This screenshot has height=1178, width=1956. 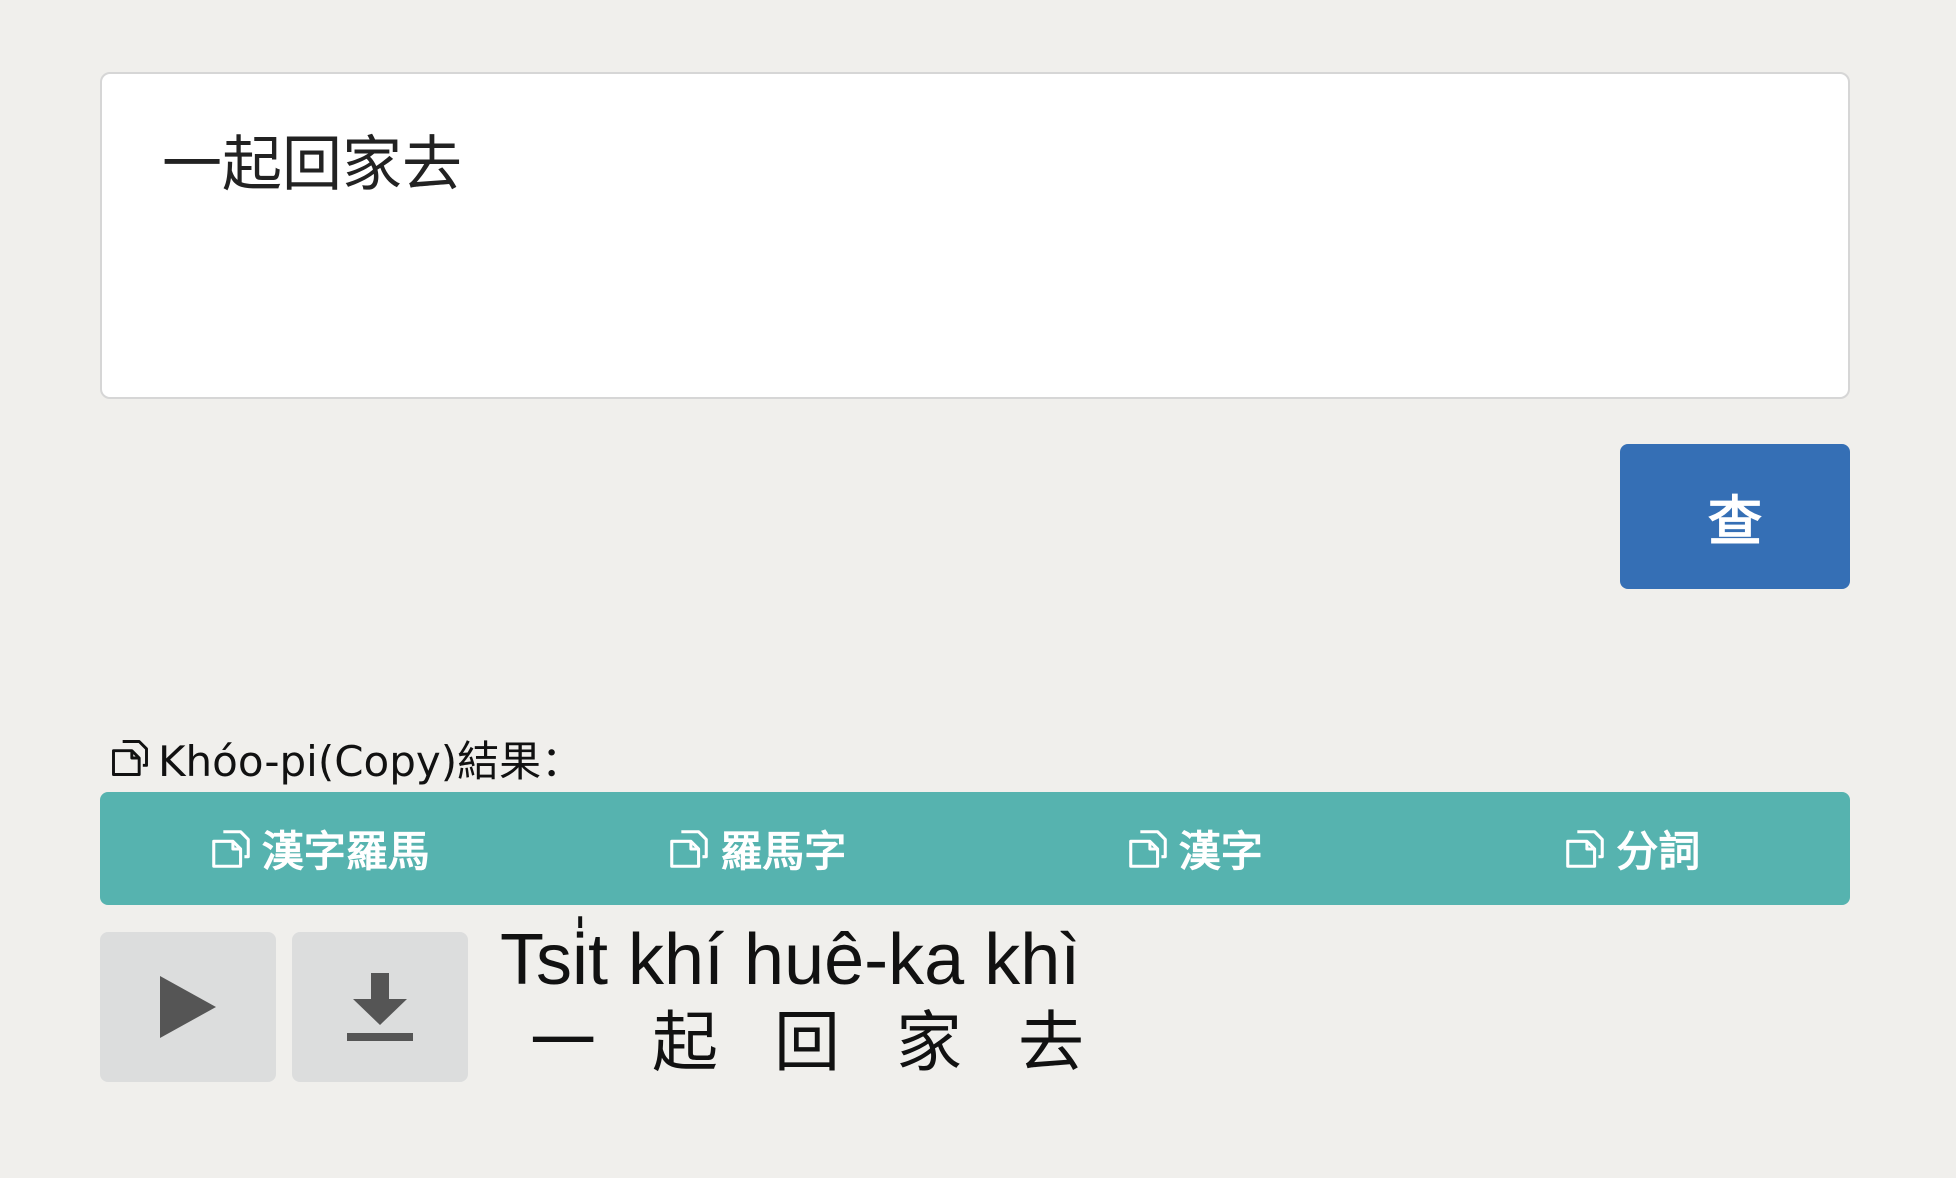 I want to click on copy-segmentation-button: 分詞, so click(x=1632, y=848).